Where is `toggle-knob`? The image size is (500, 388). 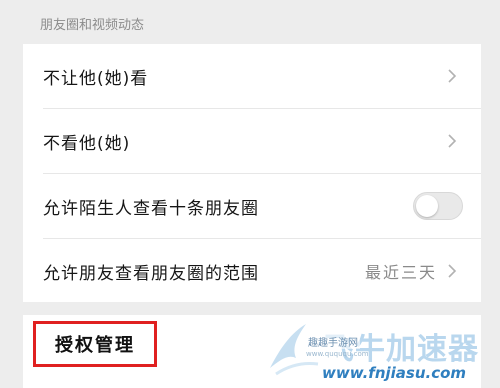 toggle-knob is located at coordinates (427, 206).